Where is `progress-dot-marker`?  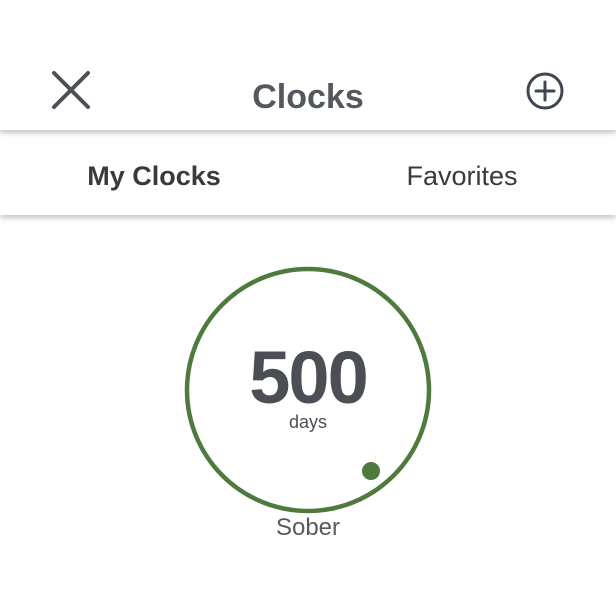 progress-dot-marker is located at coordinates (371, 471).